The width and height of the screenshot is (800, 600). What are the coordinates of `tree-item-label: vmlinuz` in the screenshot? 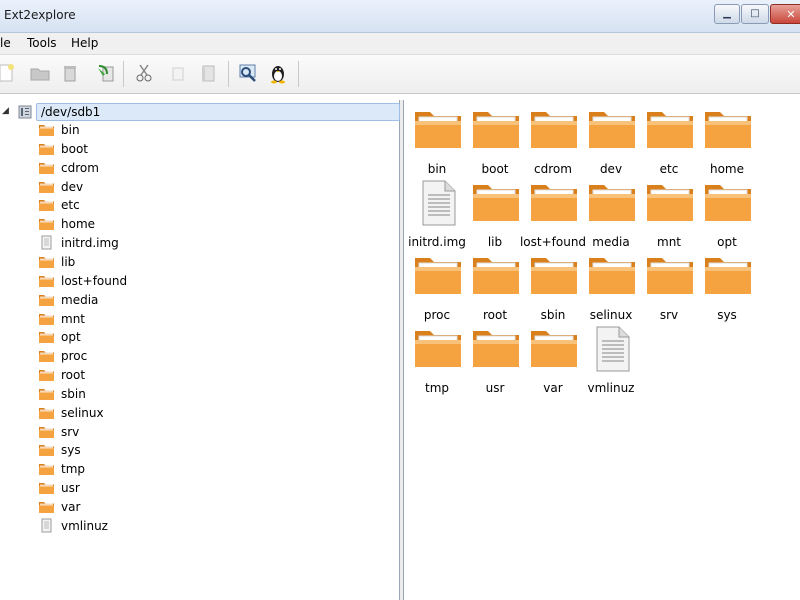 It's located at (84, 525).